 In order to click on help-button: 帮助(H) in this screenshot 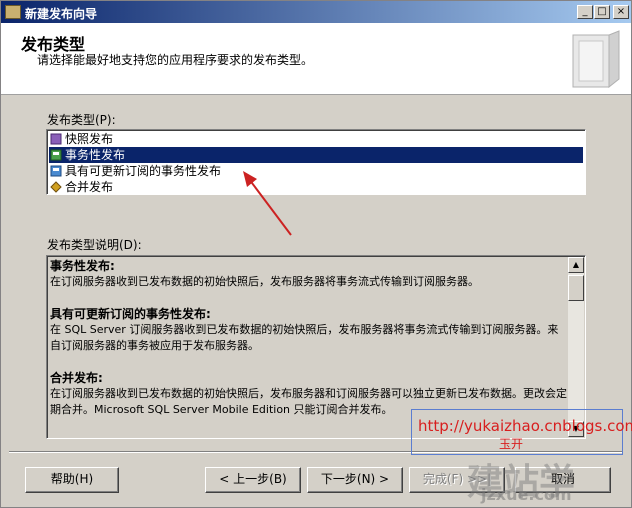, I will do `click(72, 480)`.